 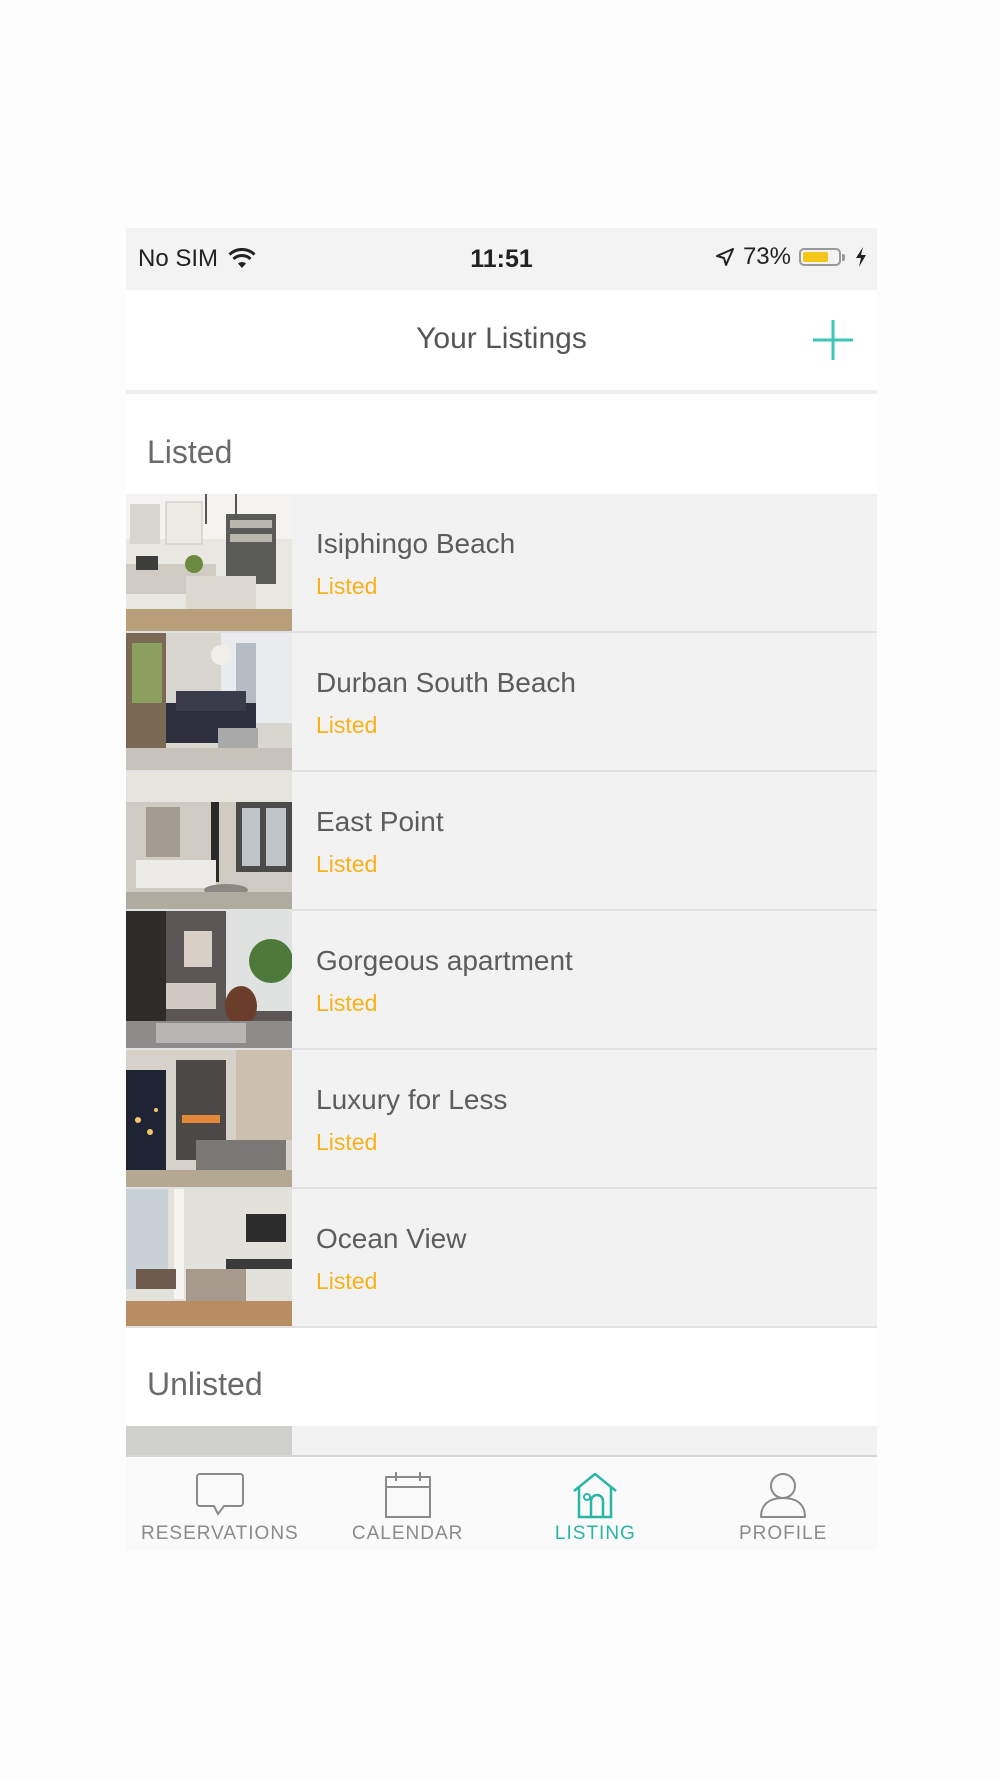 I want to click on location-arrow-icon, so click(x=724, y=257).